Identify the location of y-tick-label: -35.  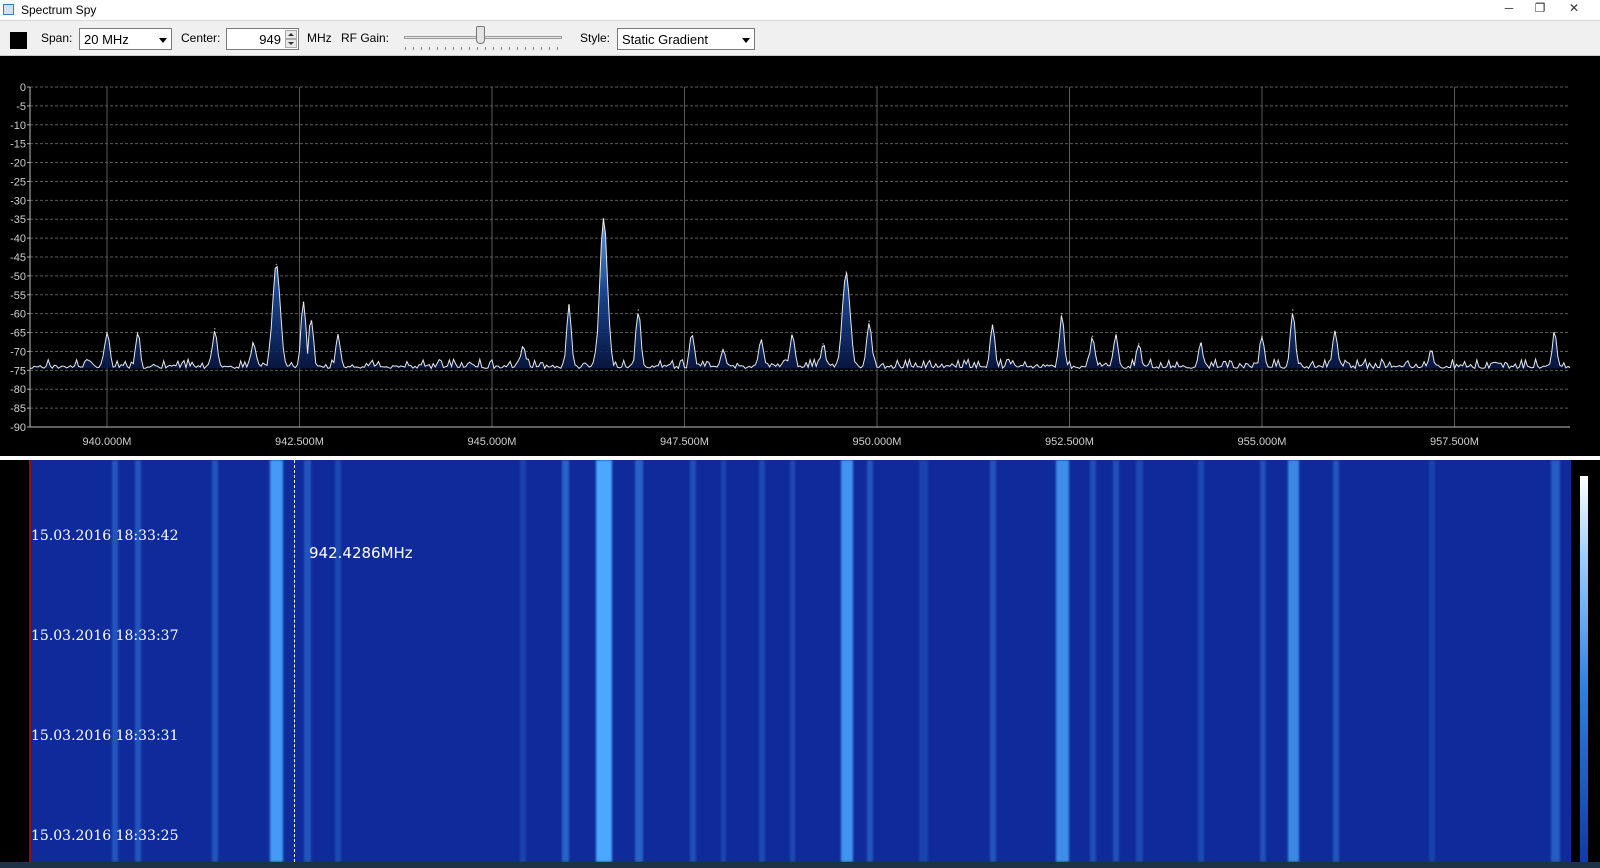
(18, 220).